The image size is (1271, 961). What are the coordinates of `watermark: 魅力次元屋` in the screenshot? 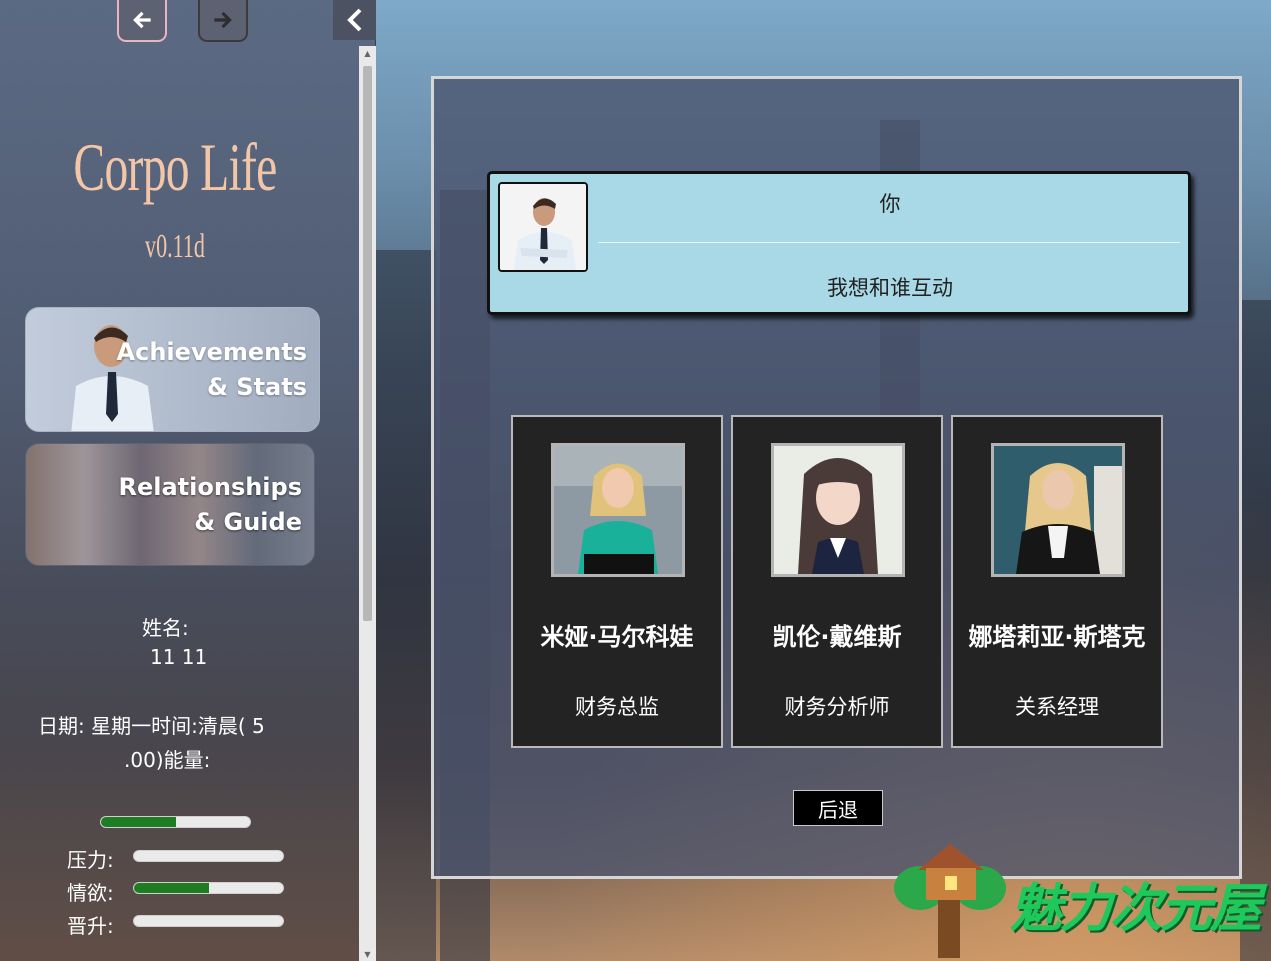 It's located at (1080, 898).